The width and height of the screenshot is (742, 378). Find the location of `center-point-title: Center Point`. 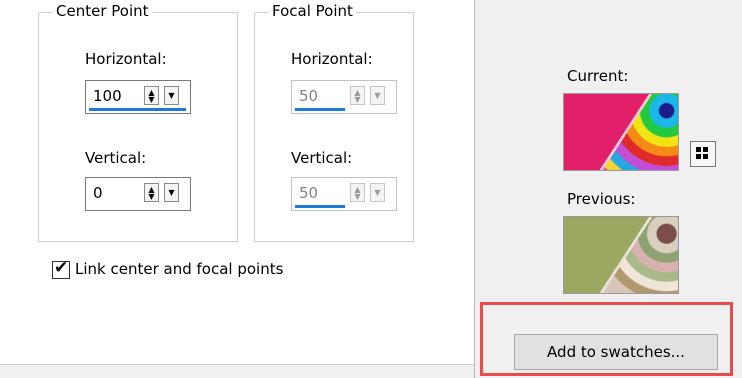

center-point-title: Center Point is located at coordinates (102, 11).